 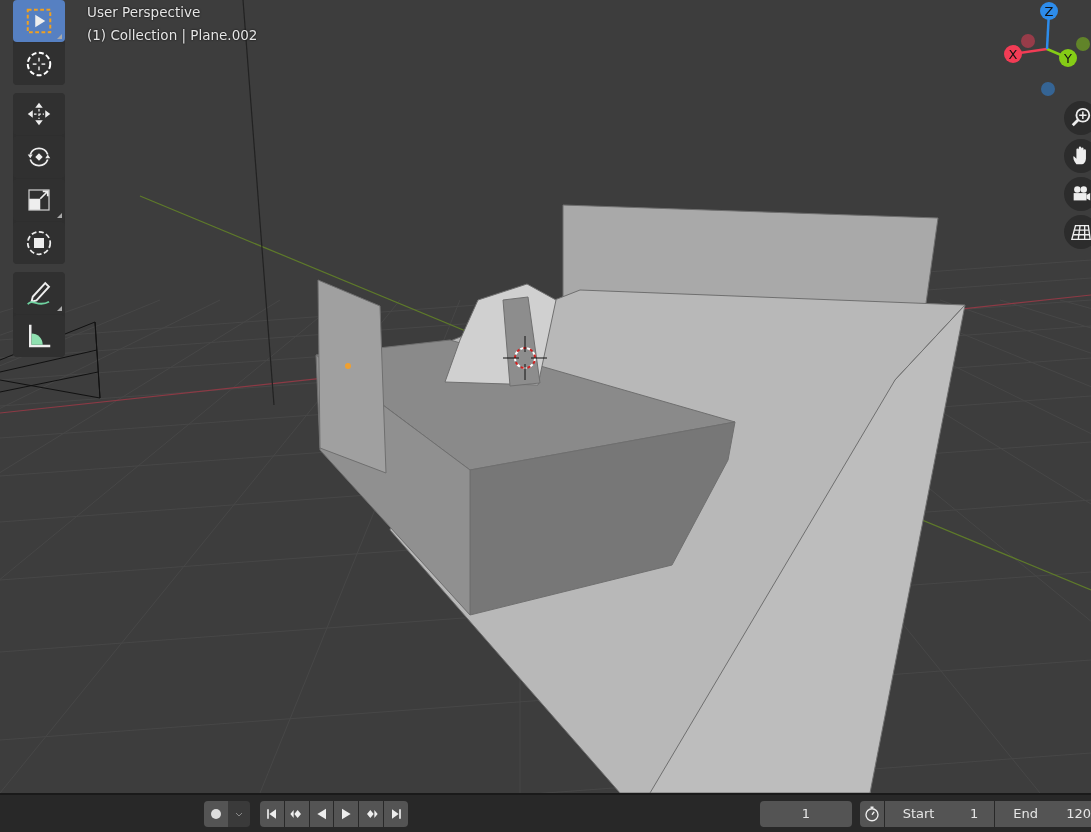 What do you see at coordinates (39, 243) in the screenshot?
I see `transform-icon` at bounding box center [39, 243].